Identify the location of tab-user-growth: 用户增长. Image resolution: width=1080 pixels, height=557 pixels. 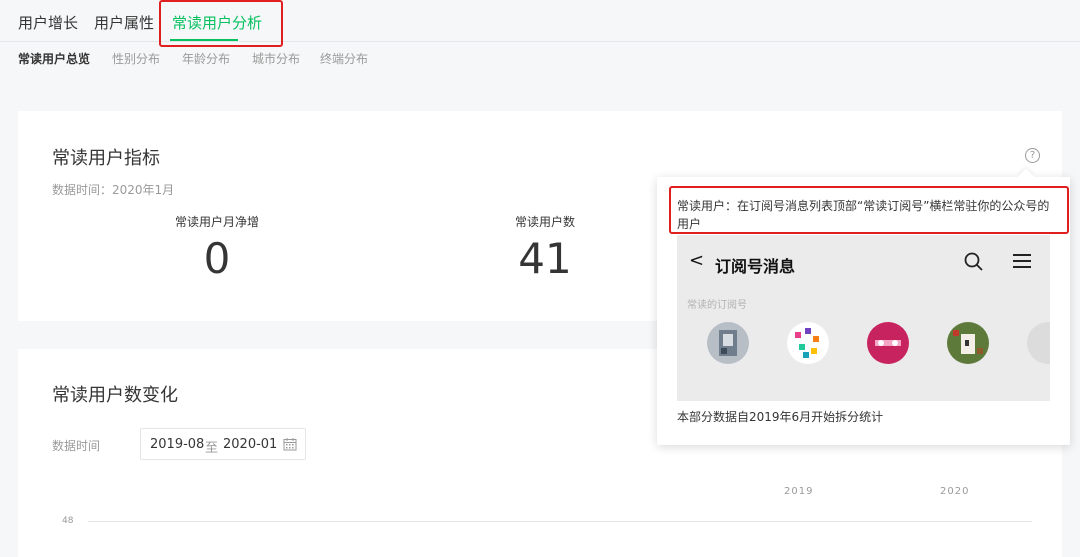
(48, 22).